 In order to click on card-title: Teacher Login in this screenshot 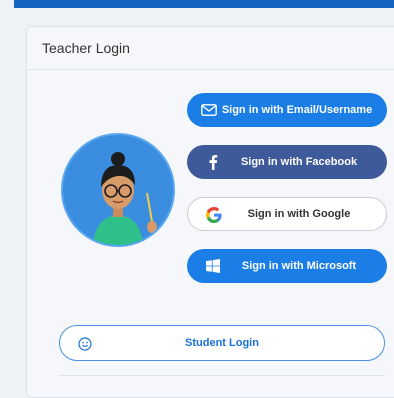, I will do `click(86, 48)`.